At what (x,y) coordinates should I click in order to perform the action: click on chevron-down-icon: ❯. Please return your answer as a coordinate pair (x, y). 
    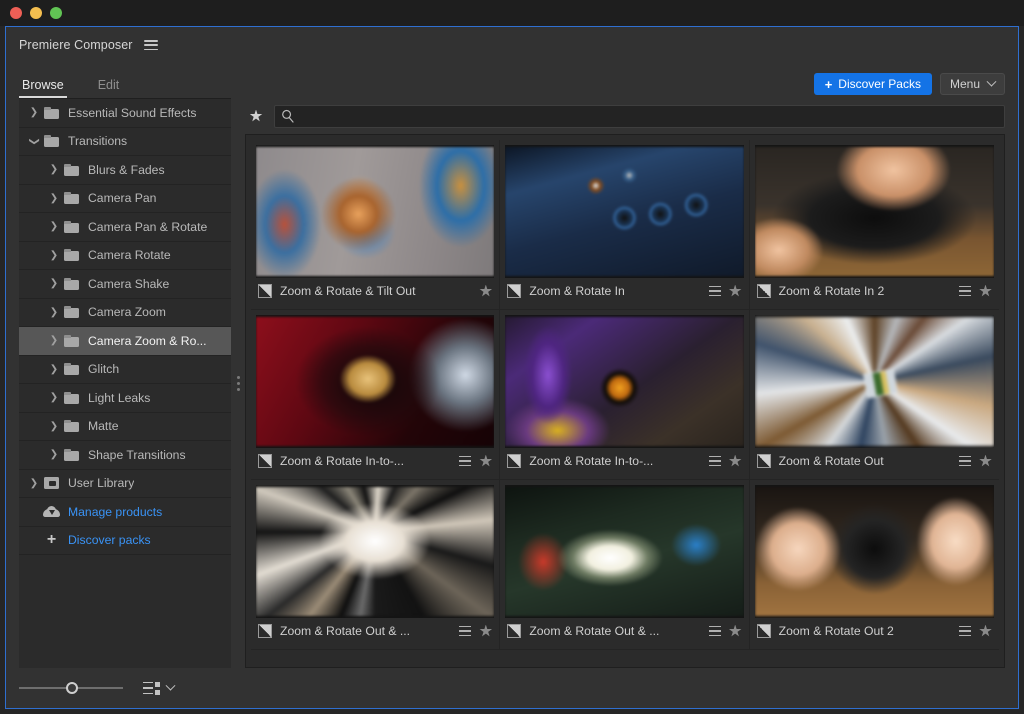
    Looking at the image, I should click on (34, 141).